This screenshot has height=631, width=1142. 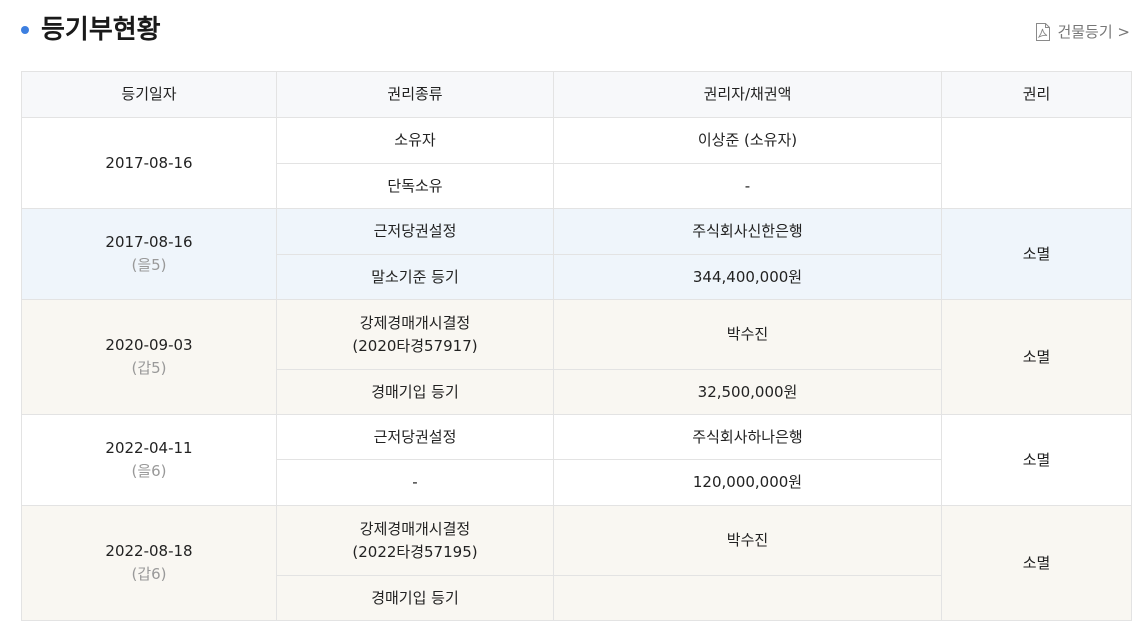 What do you see at coordinates (149, 357) in the screenshot?
I see `date-cell: 2020-09-03 (갑5)` at bounding box center [149, 357].